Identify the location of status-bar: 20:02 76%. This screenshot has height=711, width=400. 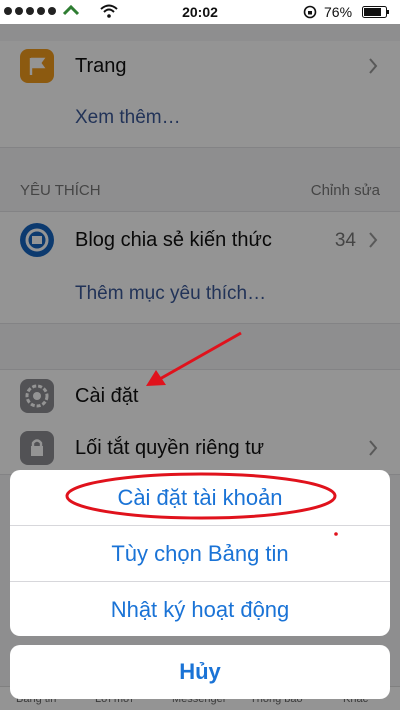
(200, 12).